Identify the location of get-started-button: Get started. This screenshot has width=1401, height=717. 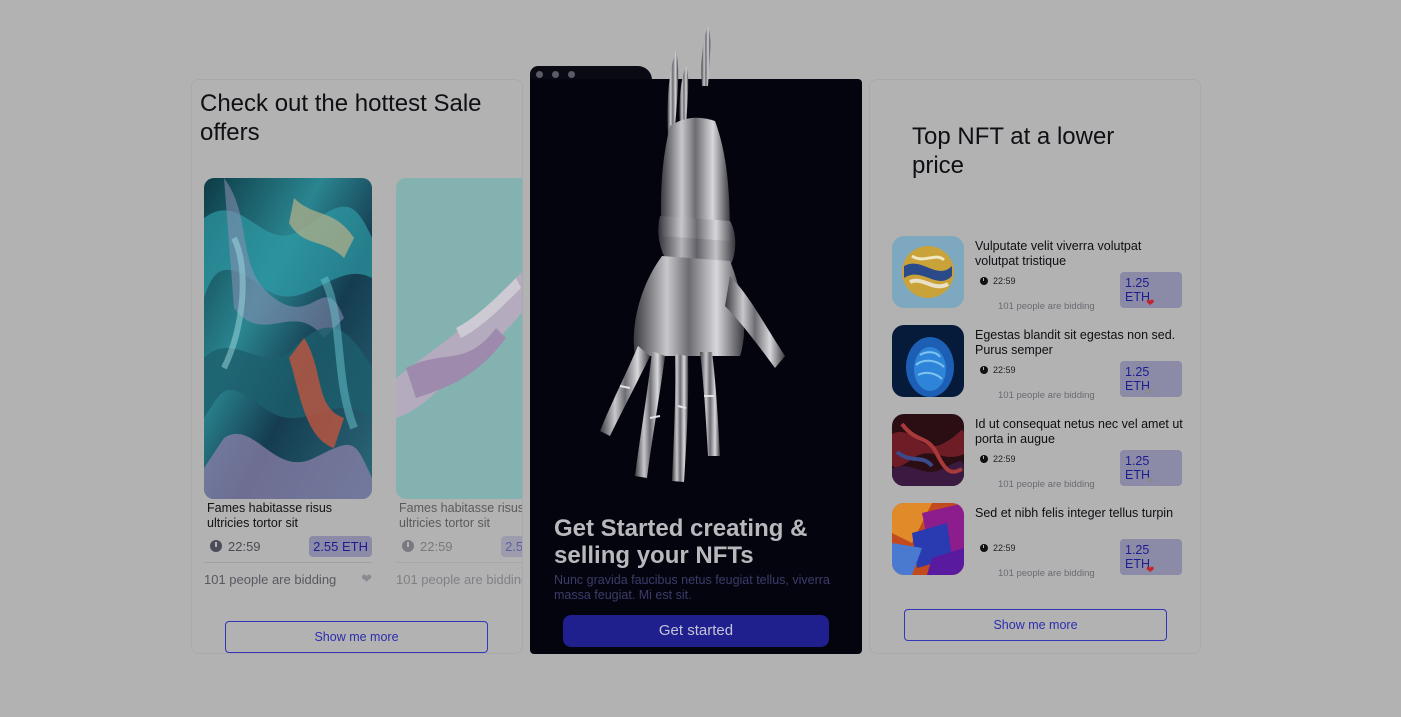
(696, 631).